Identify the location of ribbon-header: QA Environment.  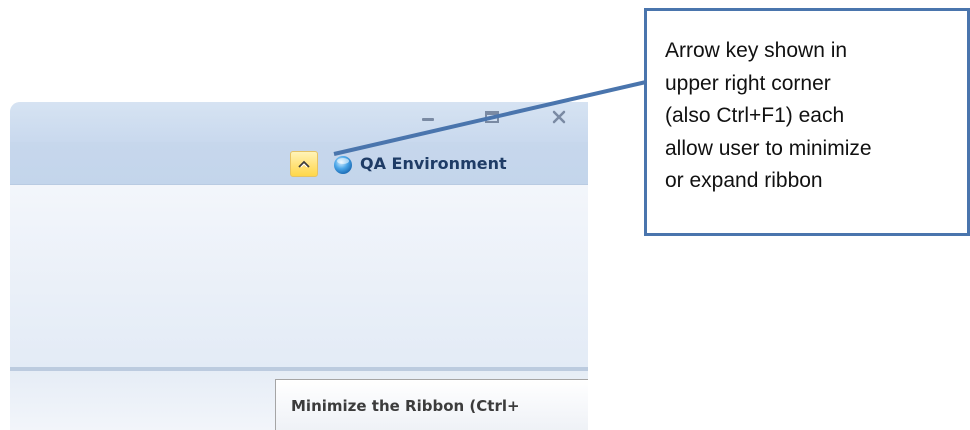
(299, 163).